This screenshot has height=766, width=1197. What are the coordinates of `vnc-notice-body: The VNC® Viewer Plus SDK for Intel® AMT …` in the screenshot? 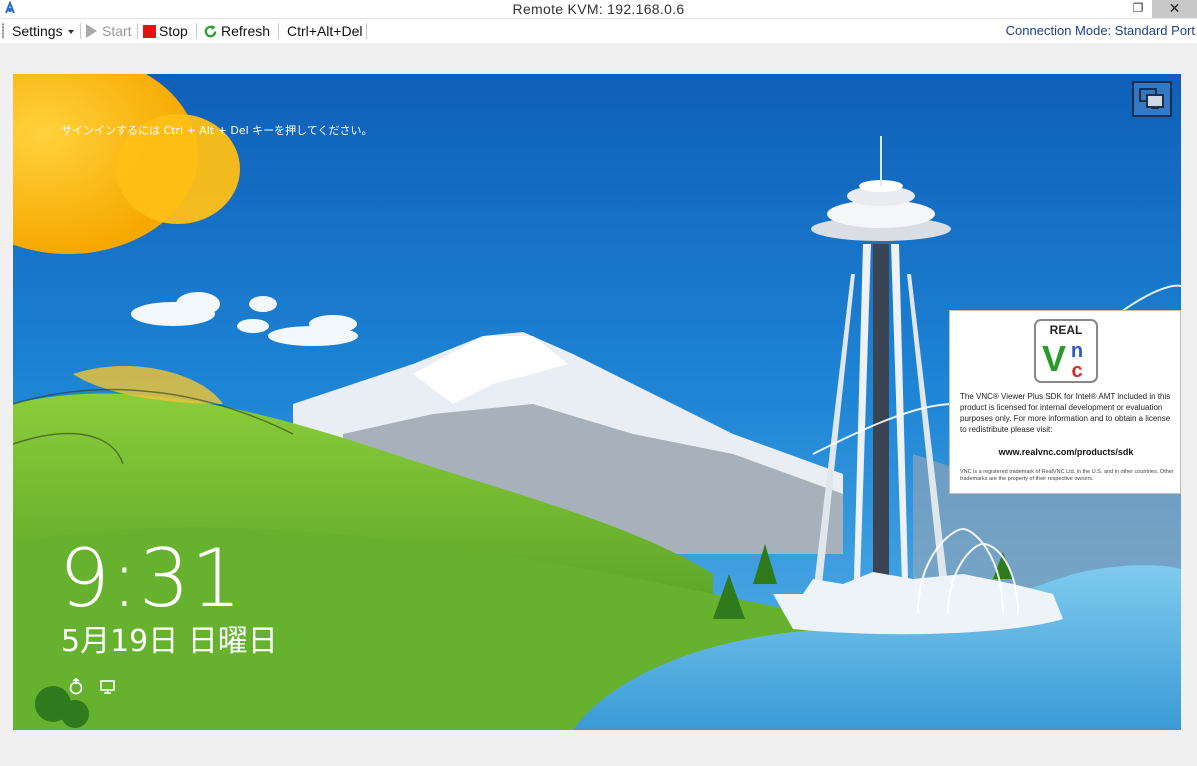 It's located at (1065, 413).